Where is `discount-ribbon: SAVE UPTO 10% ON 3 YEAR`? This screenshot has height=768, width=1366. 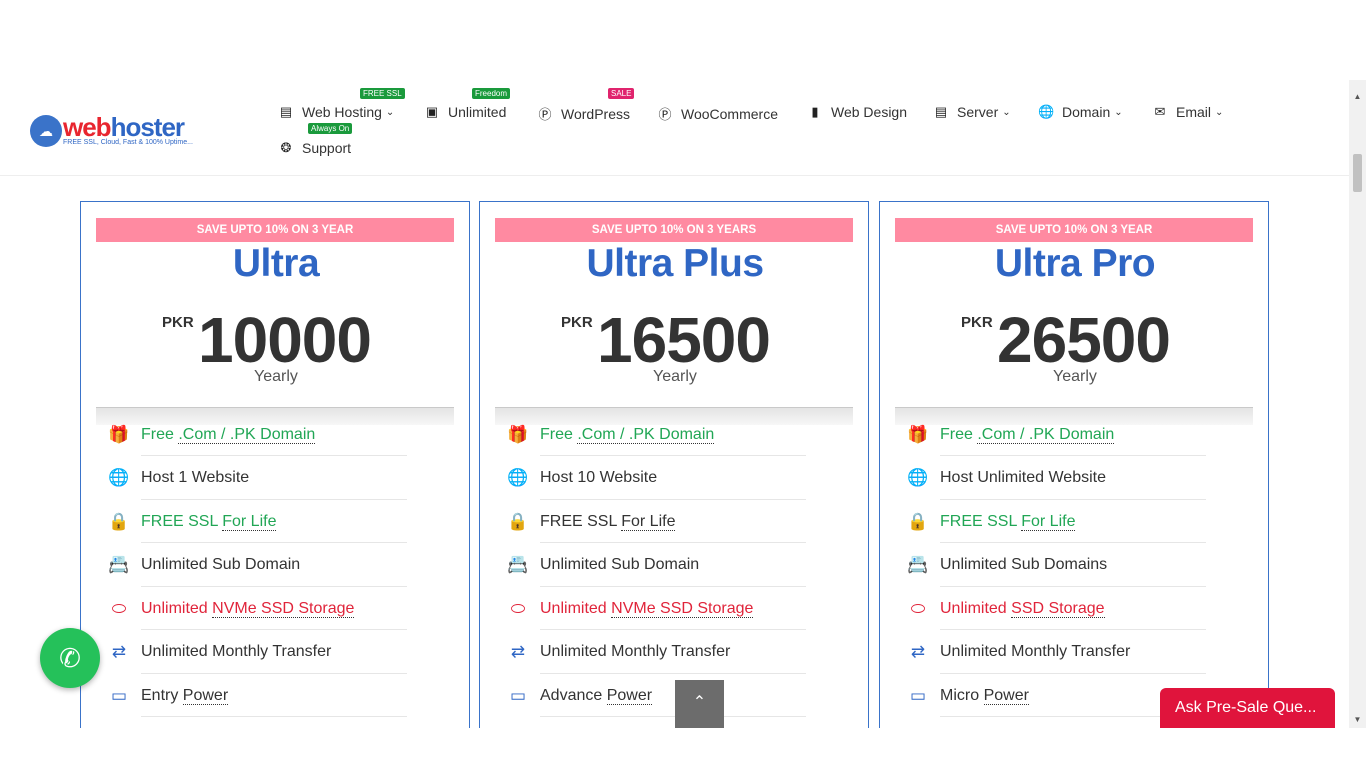 discount-ribbon: SAVE UPTO 10% ON 3 YEAR is located at coordinates (275, 230).